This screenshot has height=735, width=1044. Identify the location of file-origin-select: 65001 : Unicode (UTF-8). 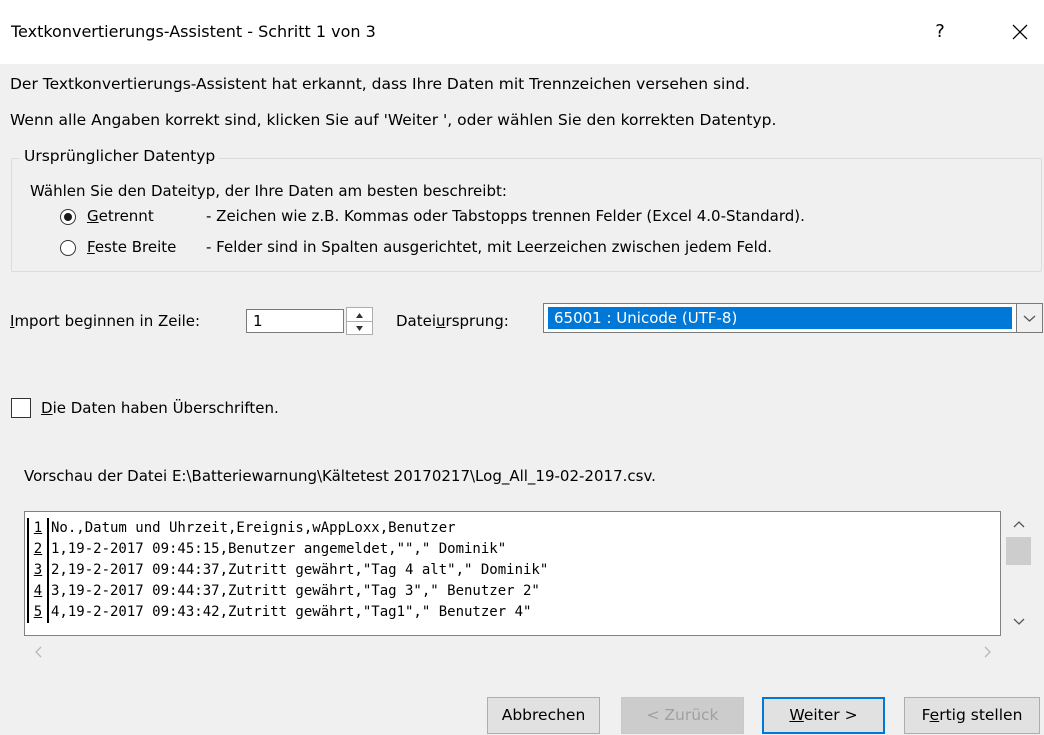
(780, 318).